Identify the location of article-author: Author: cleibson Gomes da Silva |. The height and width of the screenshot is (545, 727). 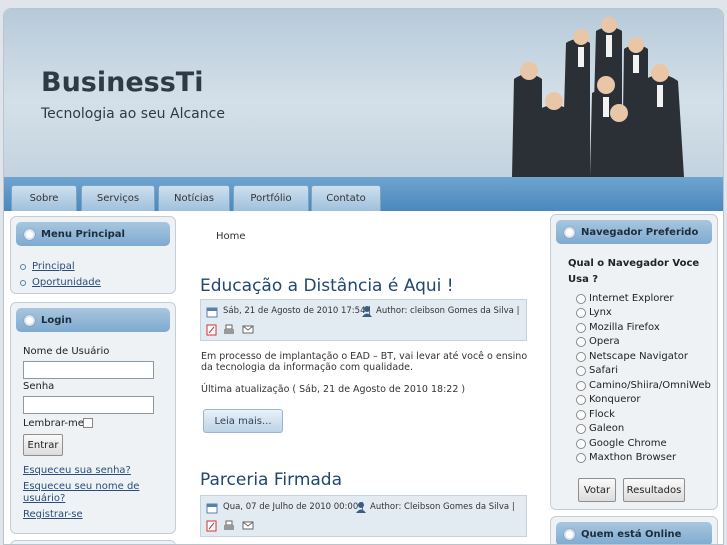
(448, 311).